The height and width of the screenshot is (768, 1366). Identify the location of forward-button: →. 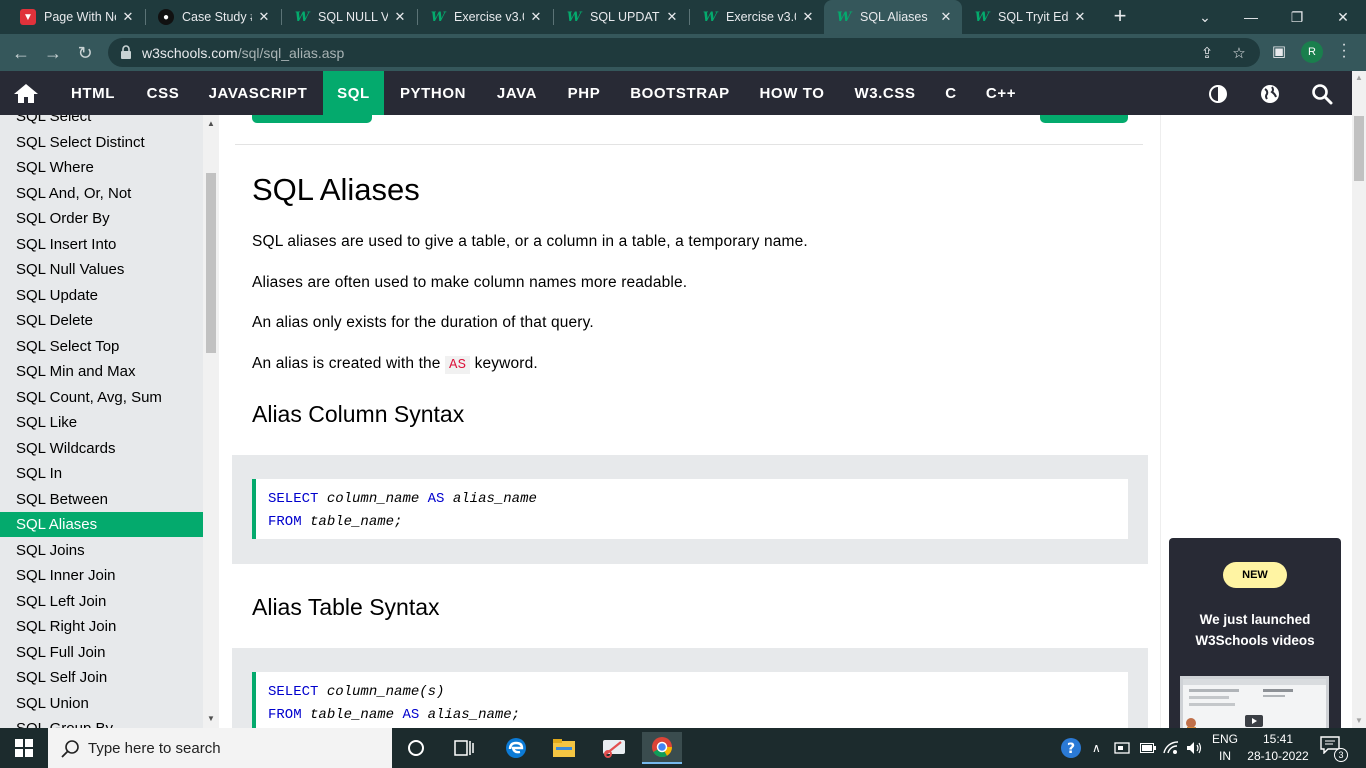
(53, 53).